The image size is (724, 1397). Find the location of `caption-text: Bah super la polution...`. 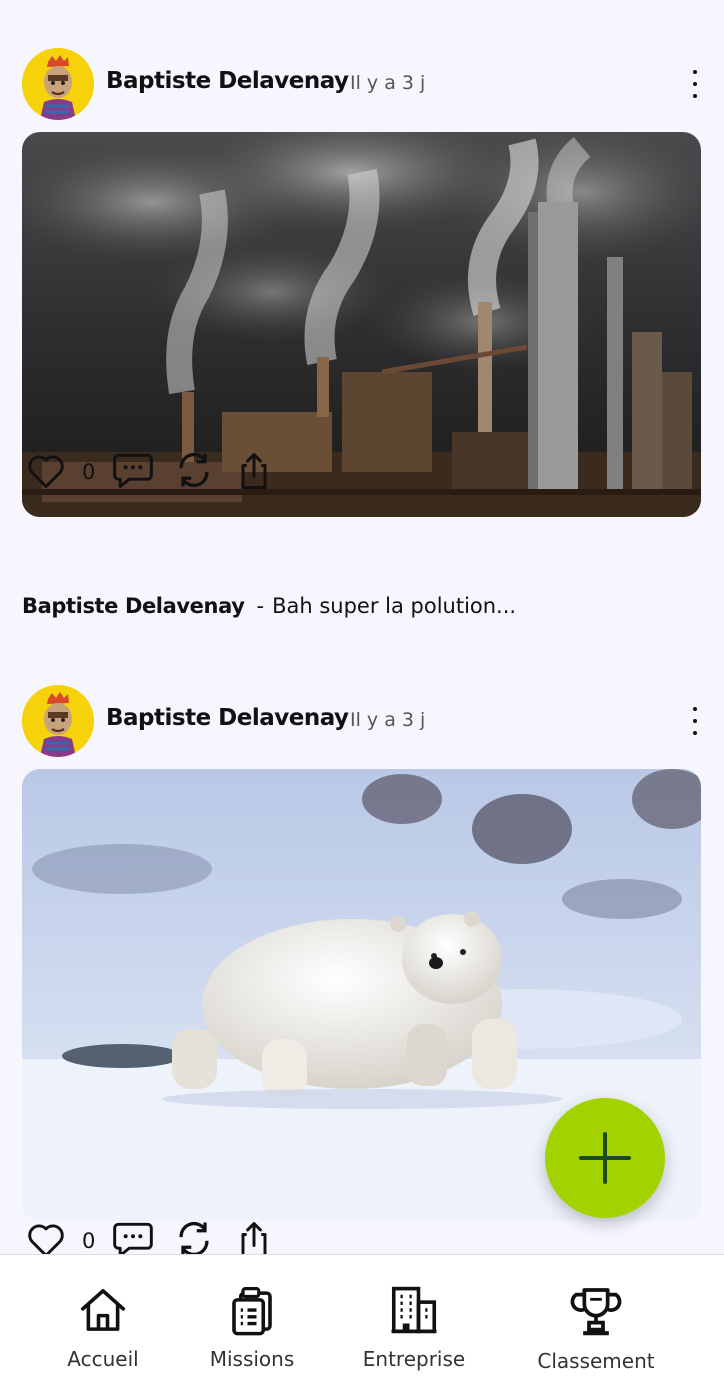

caption-text: Bah super la polution... is located at coordinates (394, 606).